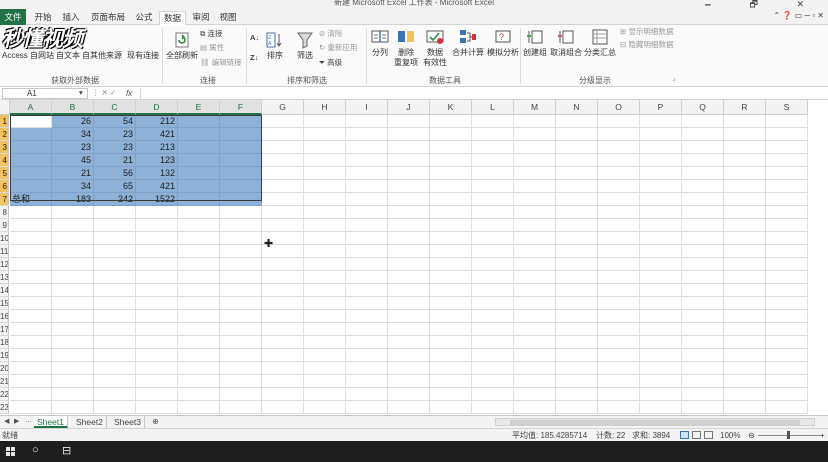  What do you see at coordinates (4, 342) in the screenshot?
I see `row-header: 18` at bounding box center [4, 342].